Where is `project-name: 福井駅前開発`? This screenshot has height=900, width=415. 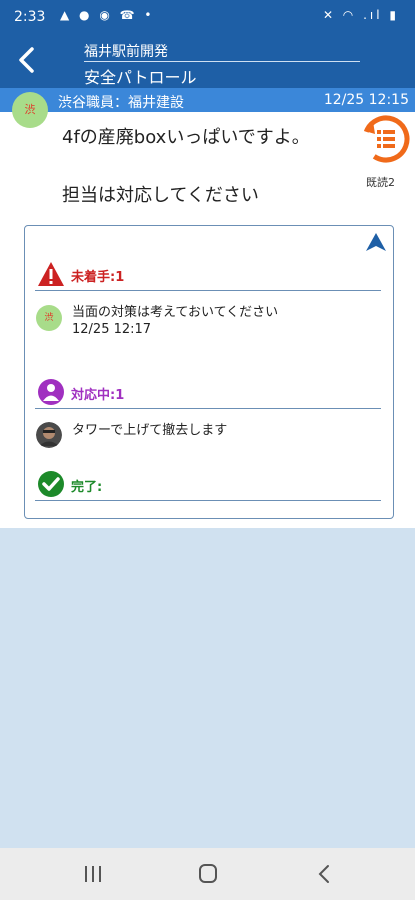 project-name: 福井駅前開発 is located at coordinates (126, 52).